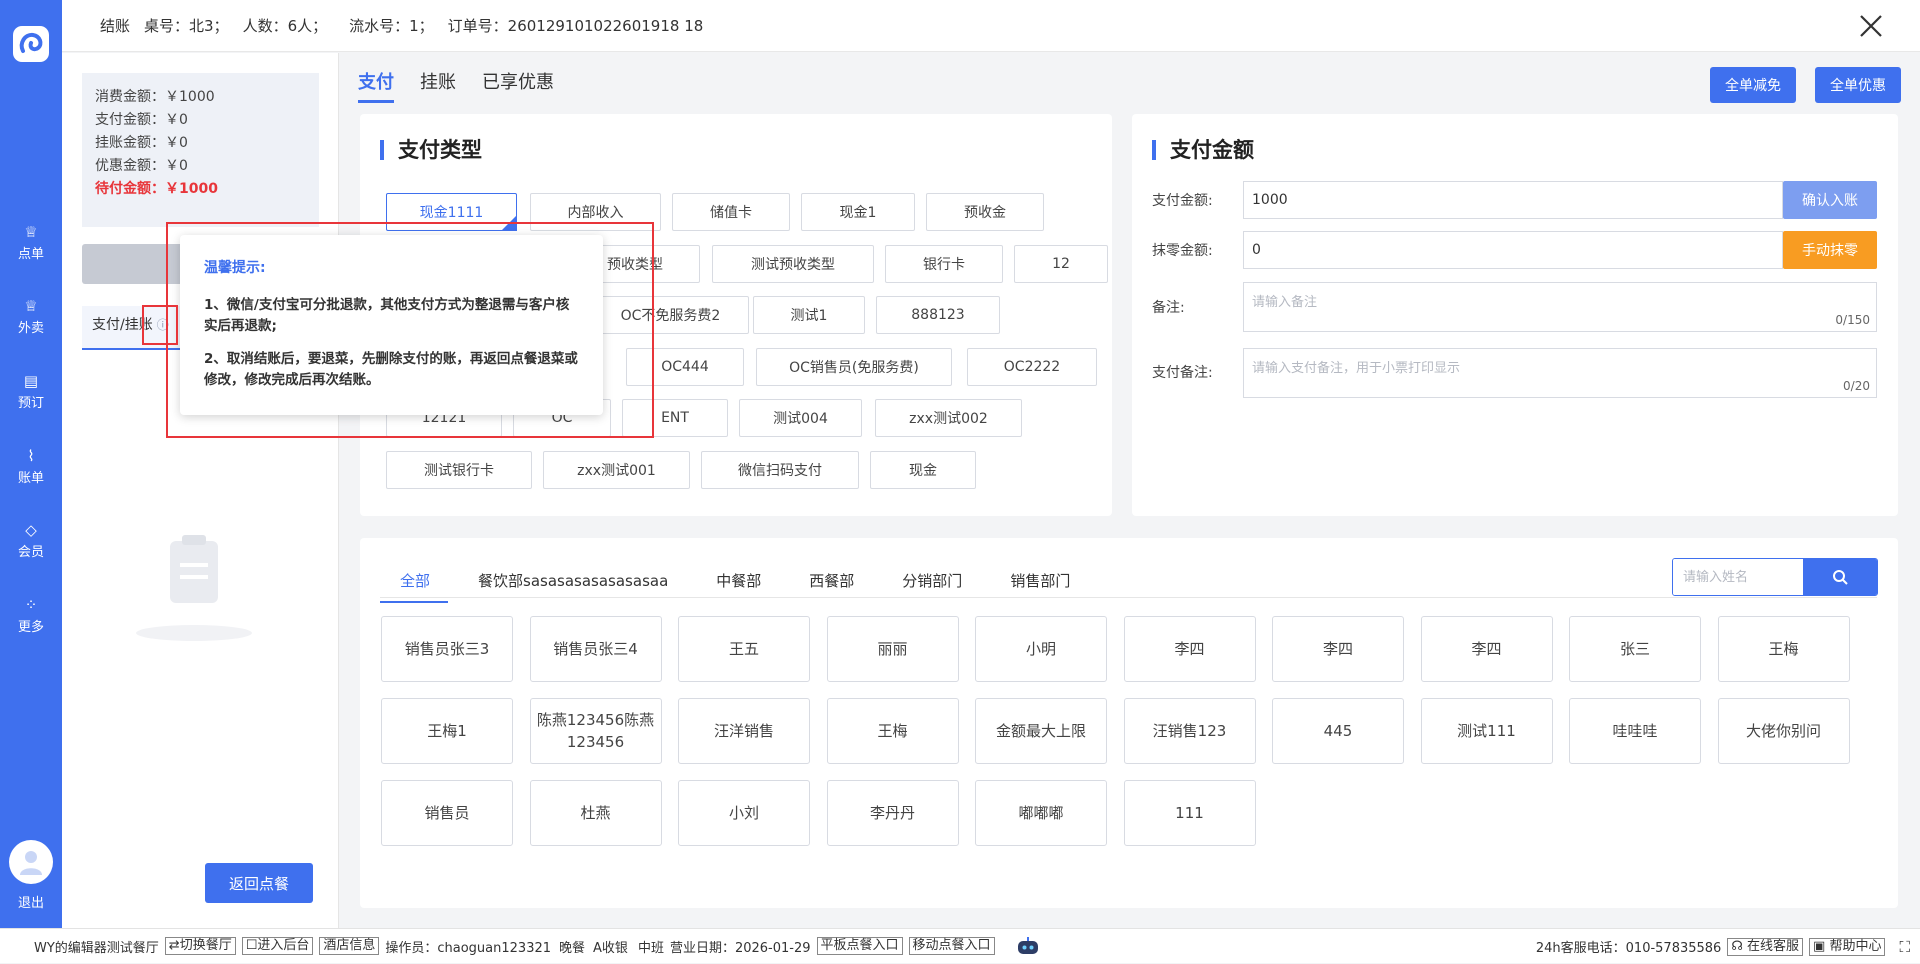  Describe the element at coordinates (31, 381) in the screenshot. I see `reservation-icon: ▤` at that location.